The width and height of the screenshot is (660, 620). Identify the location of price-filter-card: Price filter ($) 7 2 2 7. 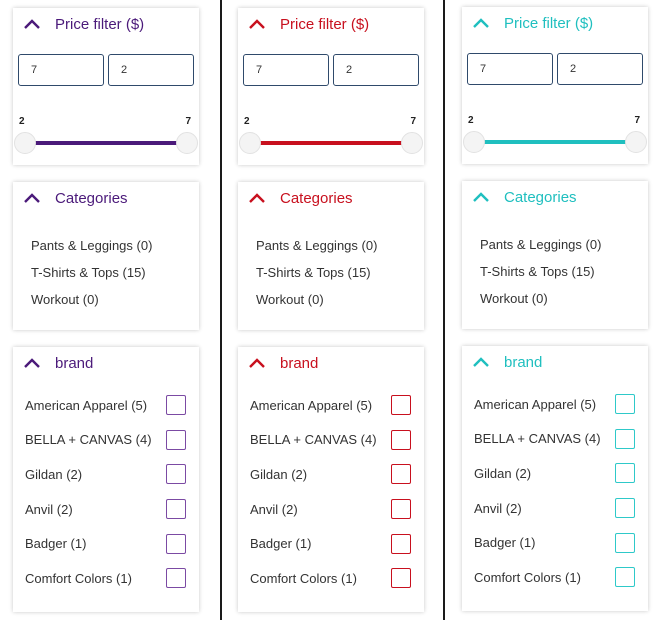
(106, 86).